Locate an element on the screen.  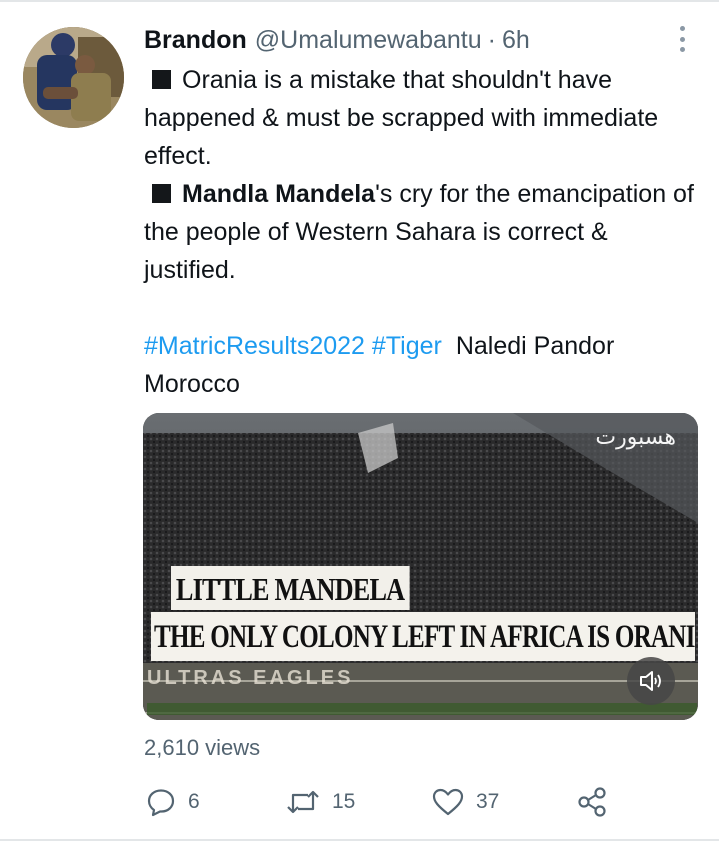
hashtag-matricresults: #MatricResults2022 is located at coordinates (254, 346).